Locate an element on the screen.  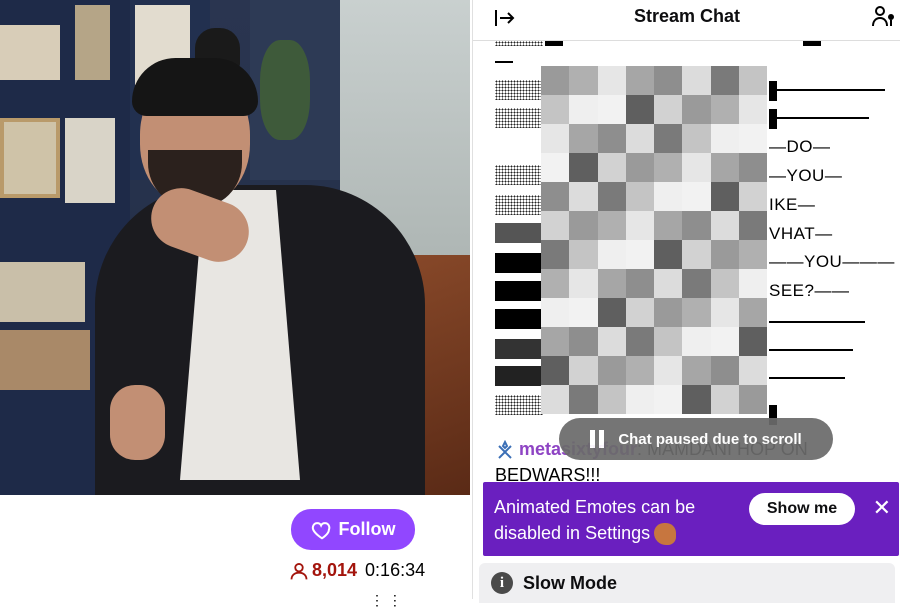
close-icon: ✕ is located at coordinates (882, 508).